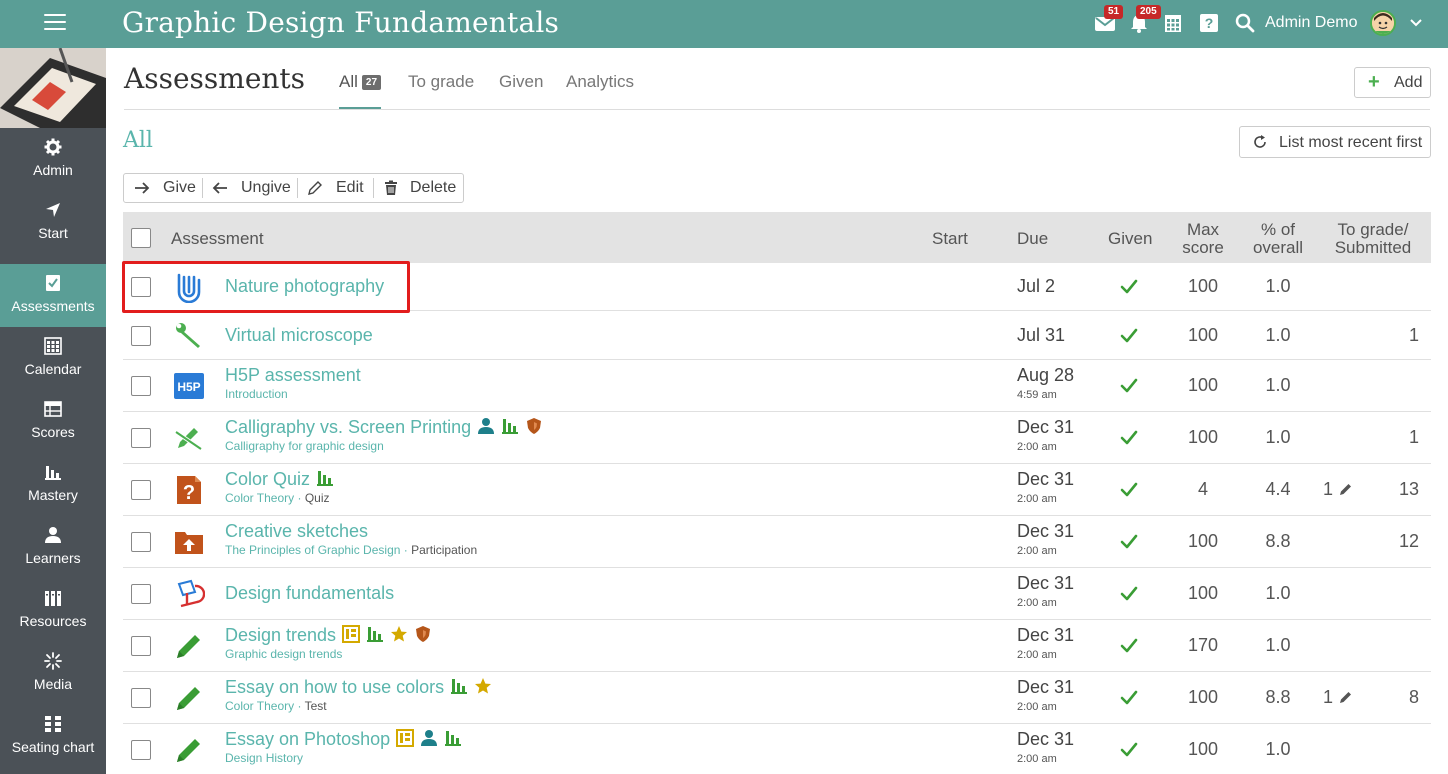 The height and width of the screenshot is (774, 1448). I want to click on assessment-subtitle: Design History, so click(264, 758).